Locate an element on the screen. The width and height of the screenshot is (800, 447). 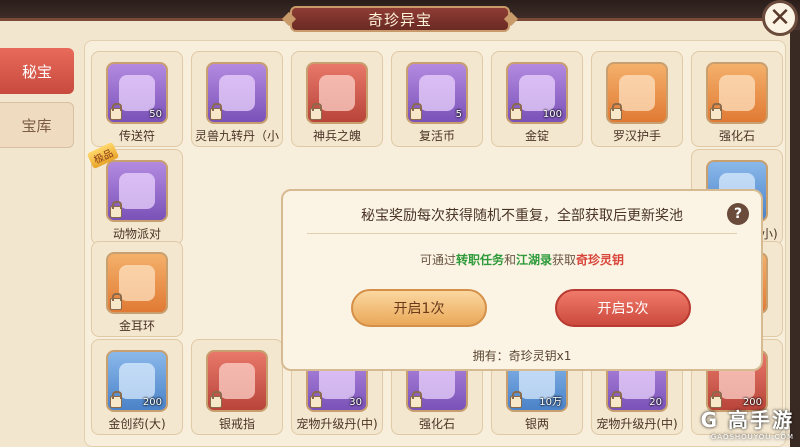
reward-item: 200 金创药(大) is located at coordinates (137, 387).